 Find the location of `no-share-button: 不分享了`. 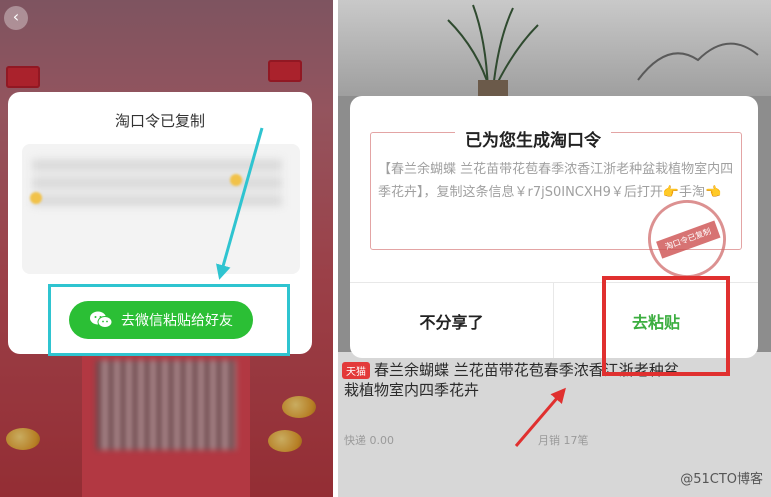

no-share-button: 不分享了 is located at coordinates (452, 320).